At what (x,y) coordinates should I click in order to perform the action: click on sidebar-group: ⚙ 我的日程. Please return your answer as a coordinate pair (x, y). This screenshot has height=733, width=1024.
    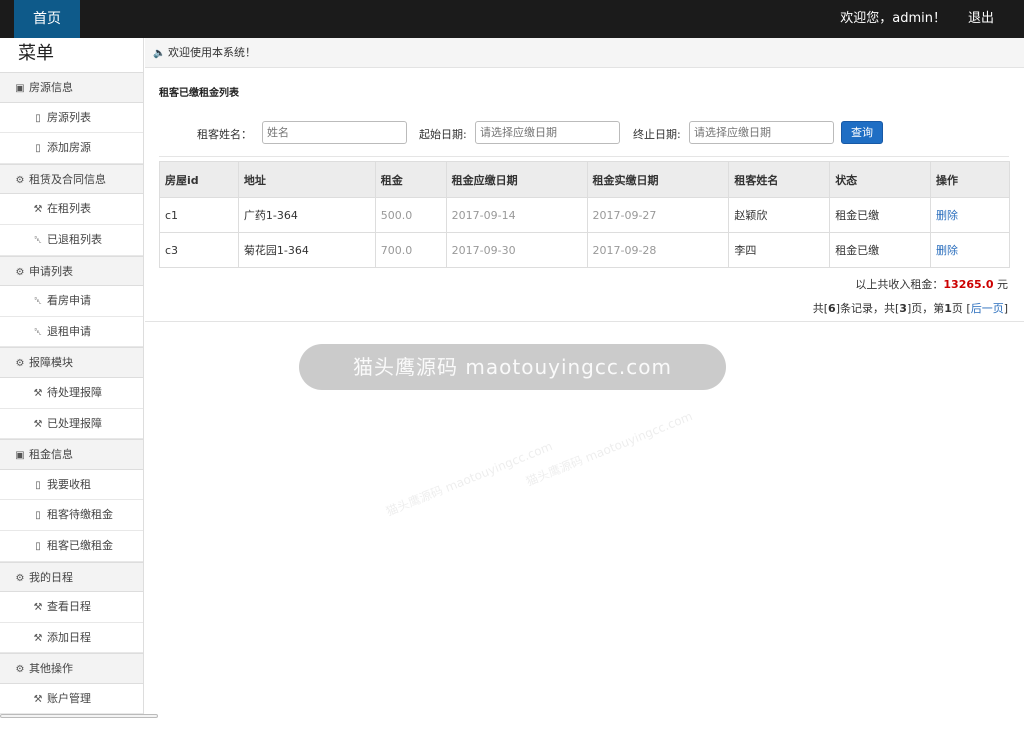
    Looking at the image, I should click on (71, 577).